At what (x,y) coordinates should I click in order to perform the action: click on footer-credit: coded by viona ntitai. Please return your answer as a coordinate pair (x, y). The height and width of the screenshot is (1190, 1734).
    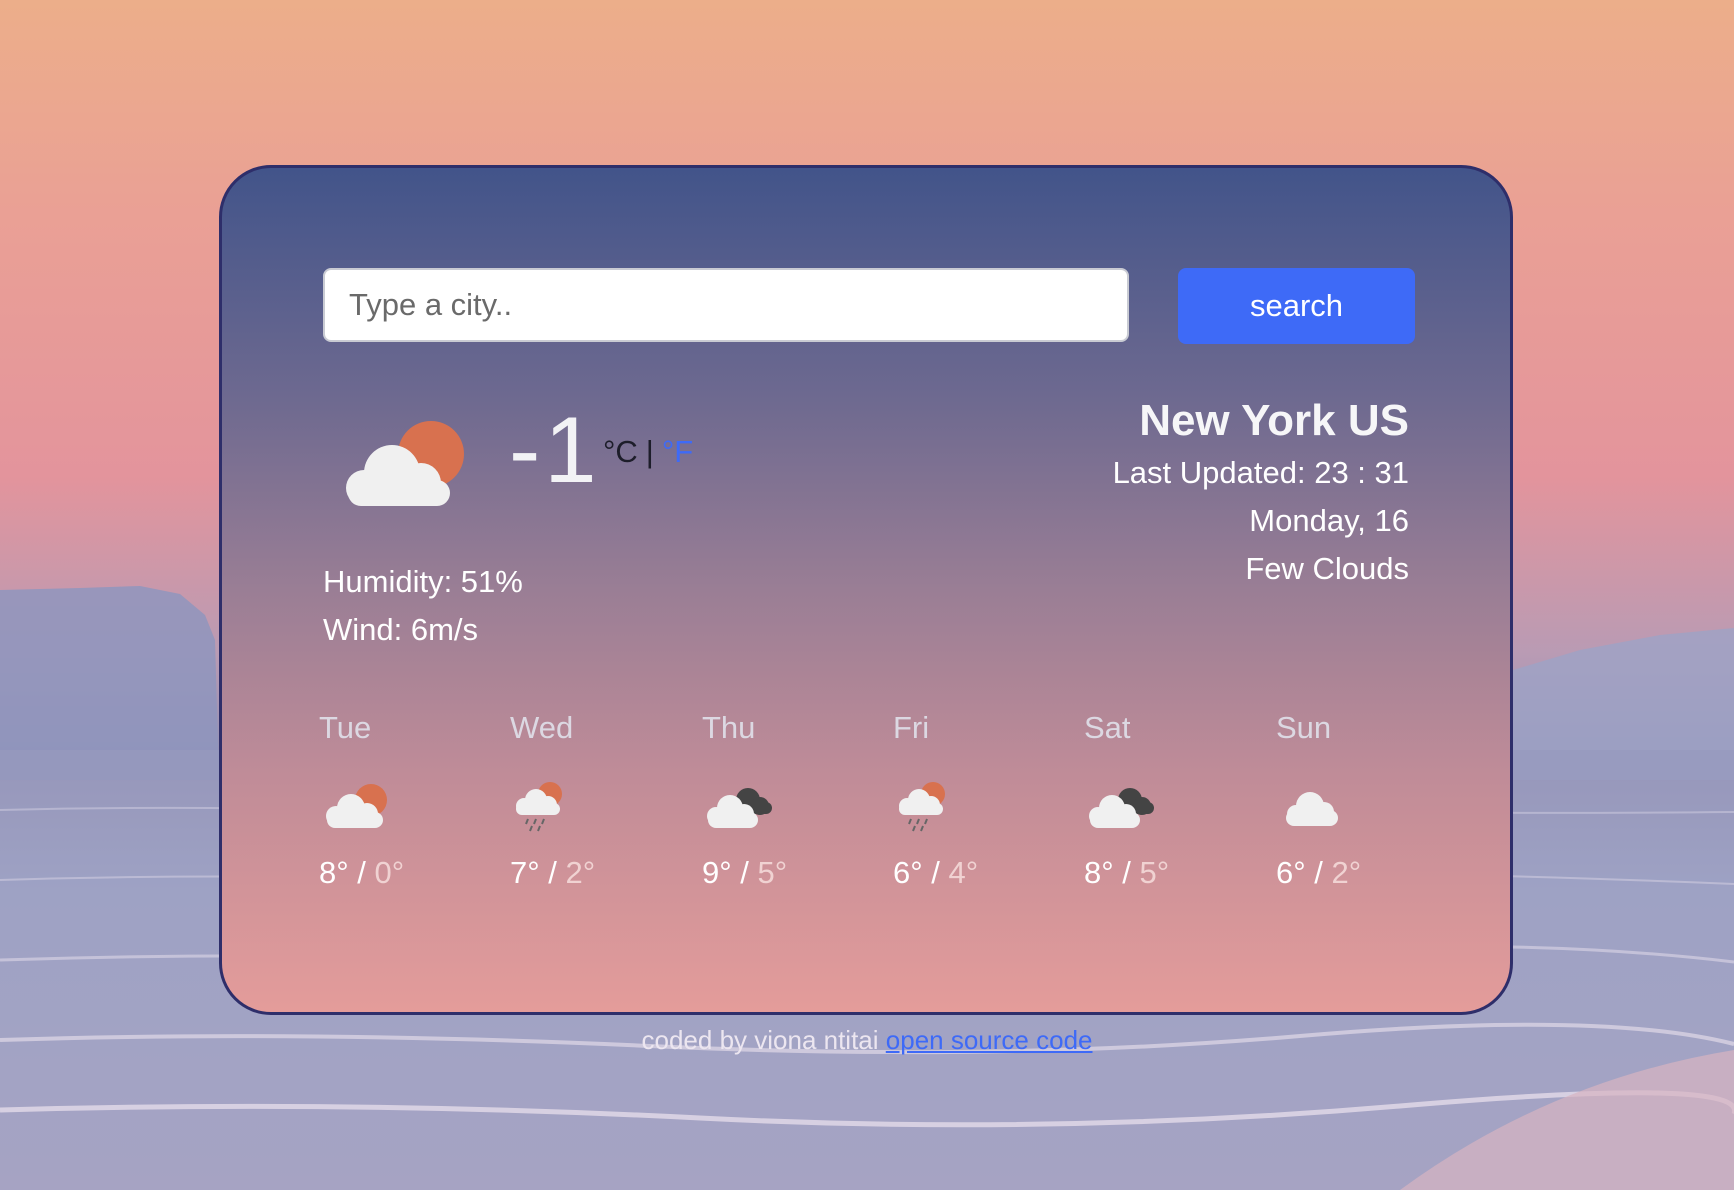
    Looking at the image, I should click on (760, 1040).